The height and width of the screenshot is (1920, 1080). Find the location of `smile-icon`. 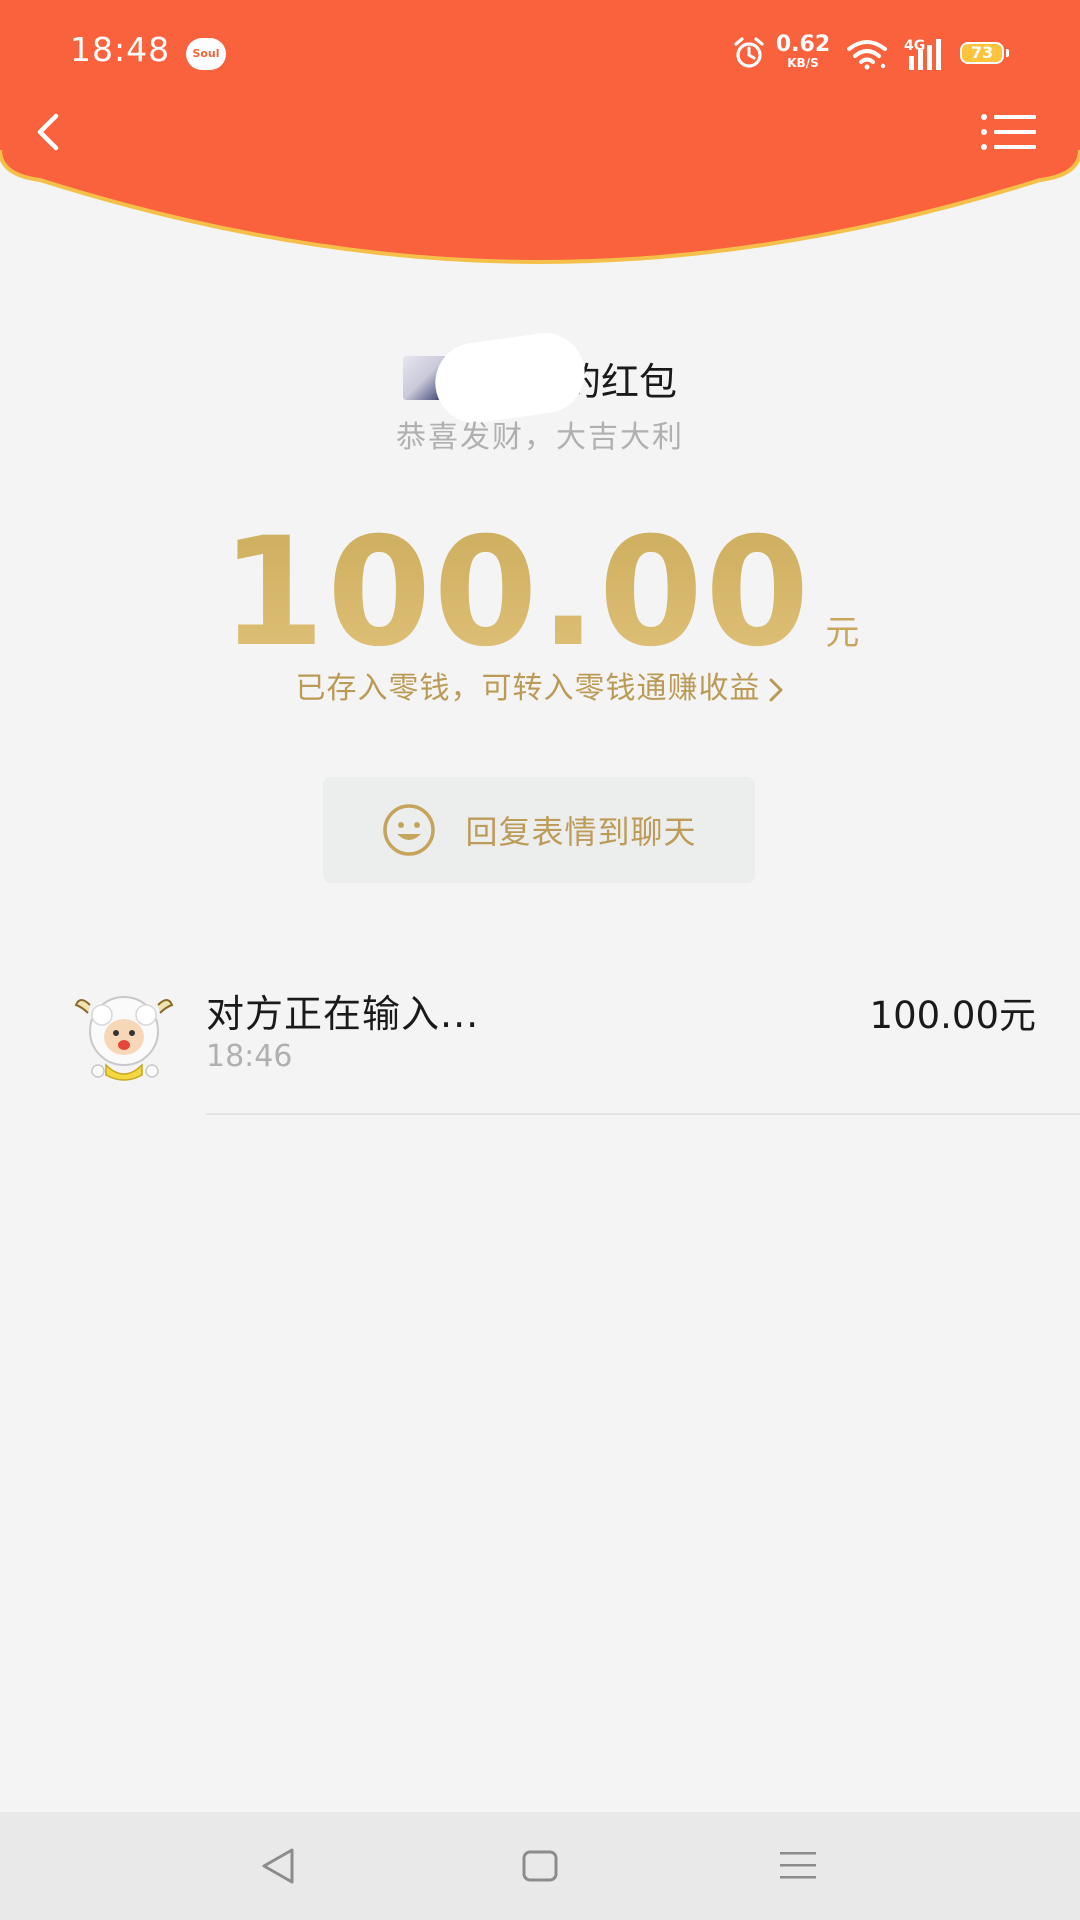

smile-icon is located at coordinates (409, 830).